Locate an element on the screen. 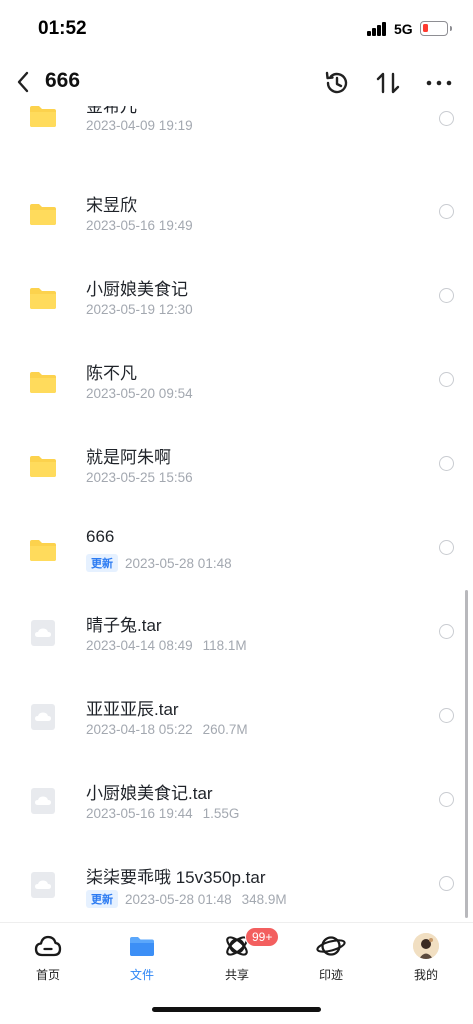 The height and width of the screenshot is (1024, 473). item-date: 2023-04-09 19:19 is located at coordinates (139, 125).